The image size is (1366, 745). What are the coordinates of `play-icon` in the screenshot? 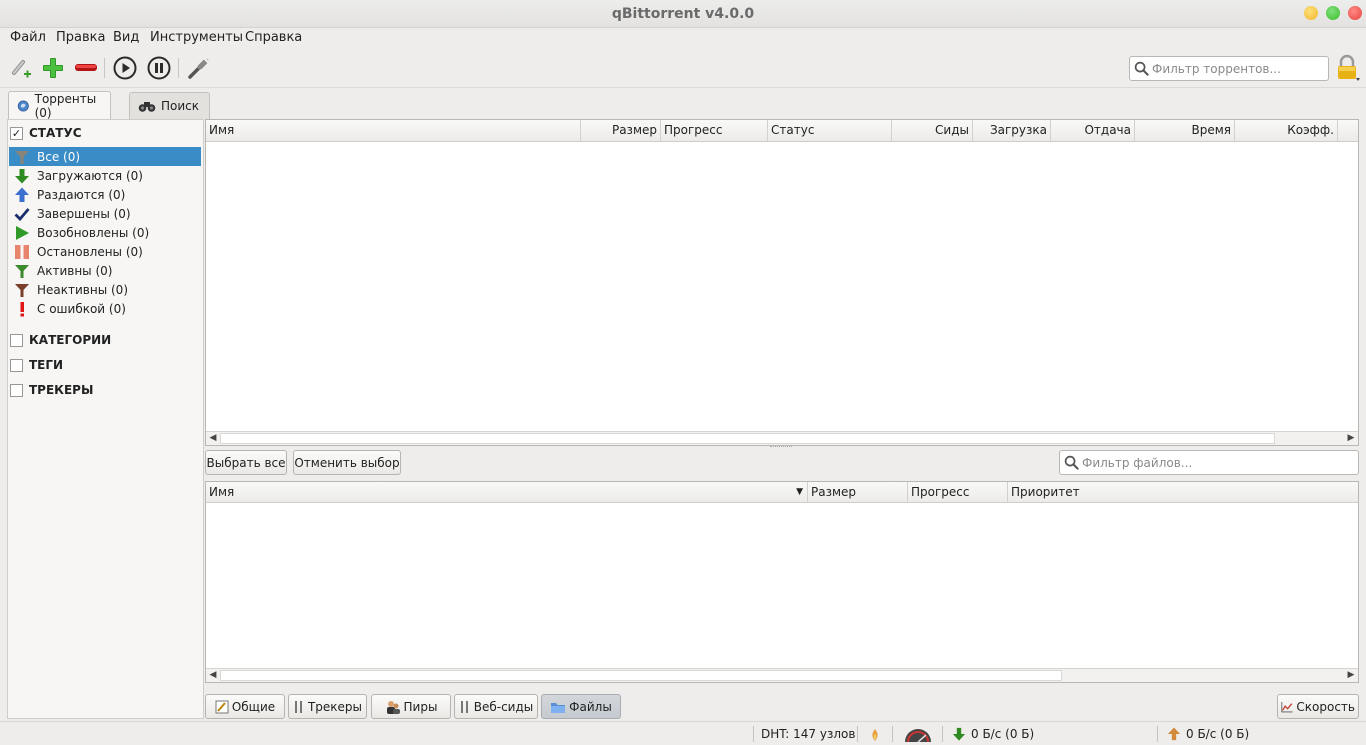 It's located at (22, 232).